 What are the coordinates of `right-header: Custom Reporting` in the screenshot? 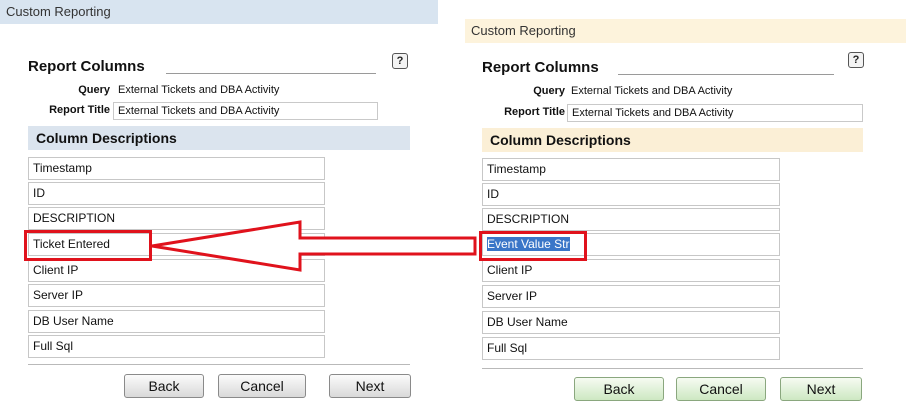 It's located at (685, 31).